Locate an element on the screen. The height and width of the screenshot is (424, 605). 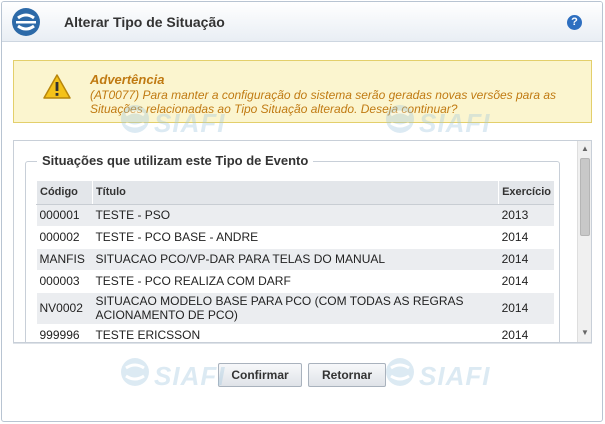
siafi-logo-icon is located at coordinates (26, 22).